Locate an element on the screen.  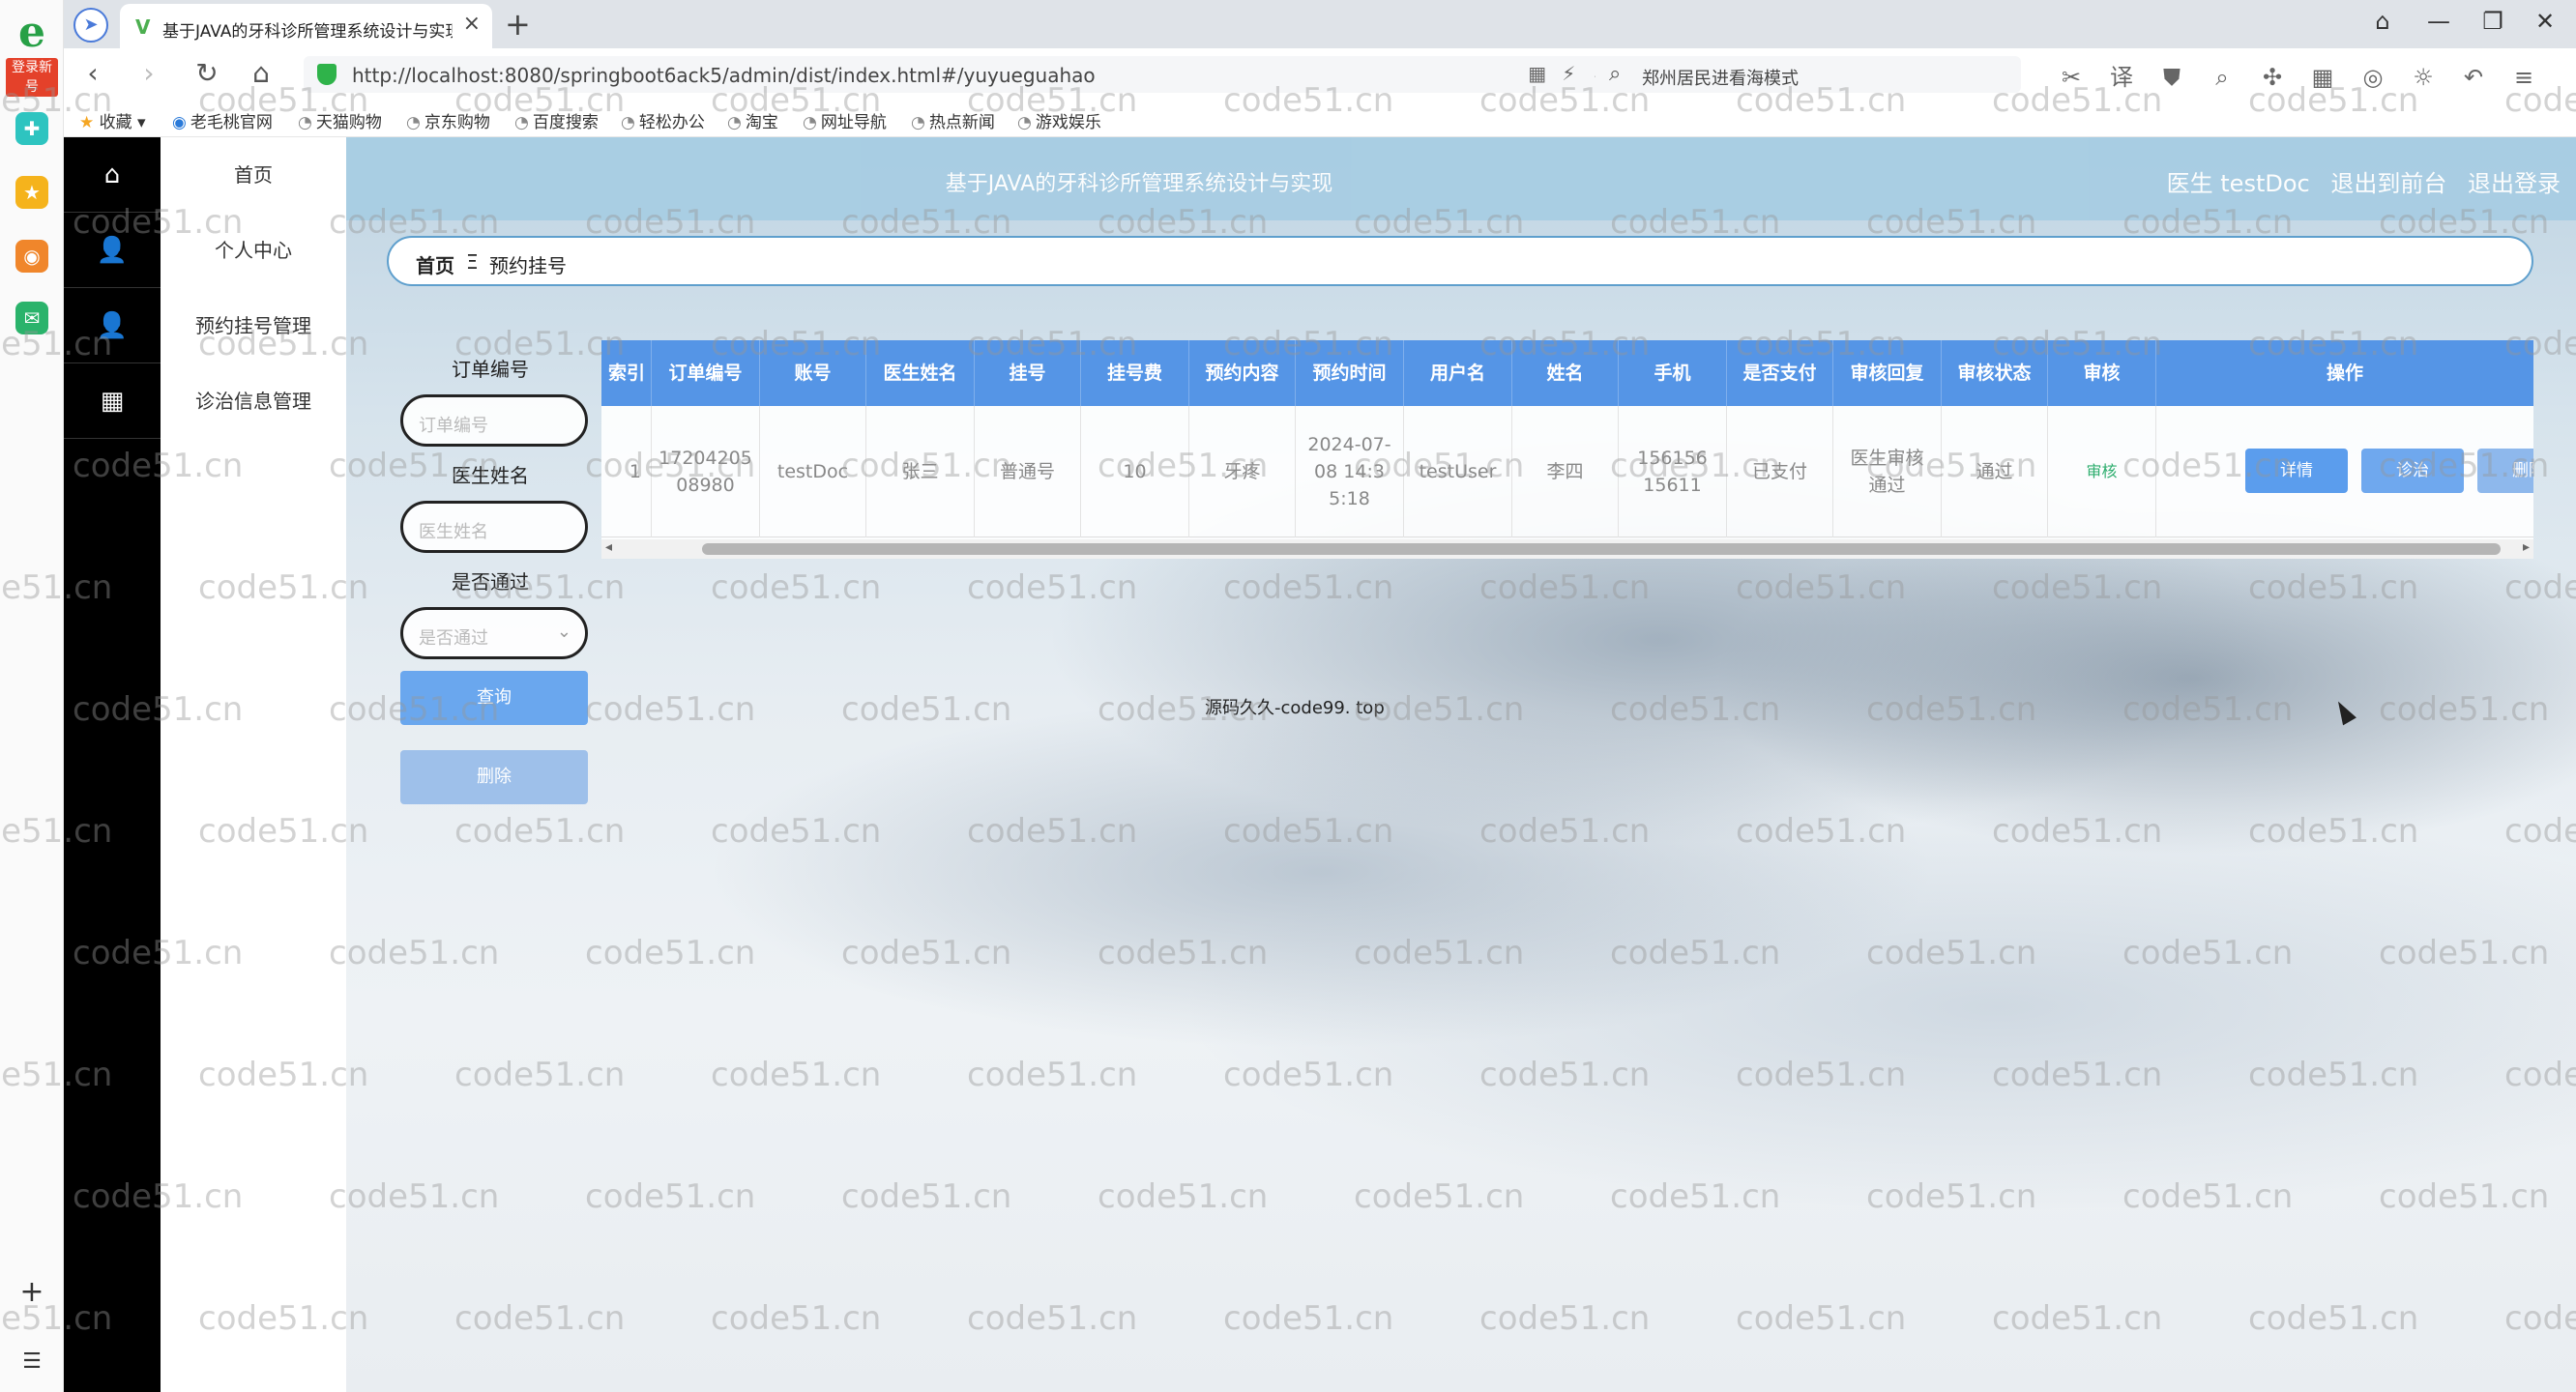
bookmark-item: ◉ 老毛桃官网 is located at coordinates (222, 120).